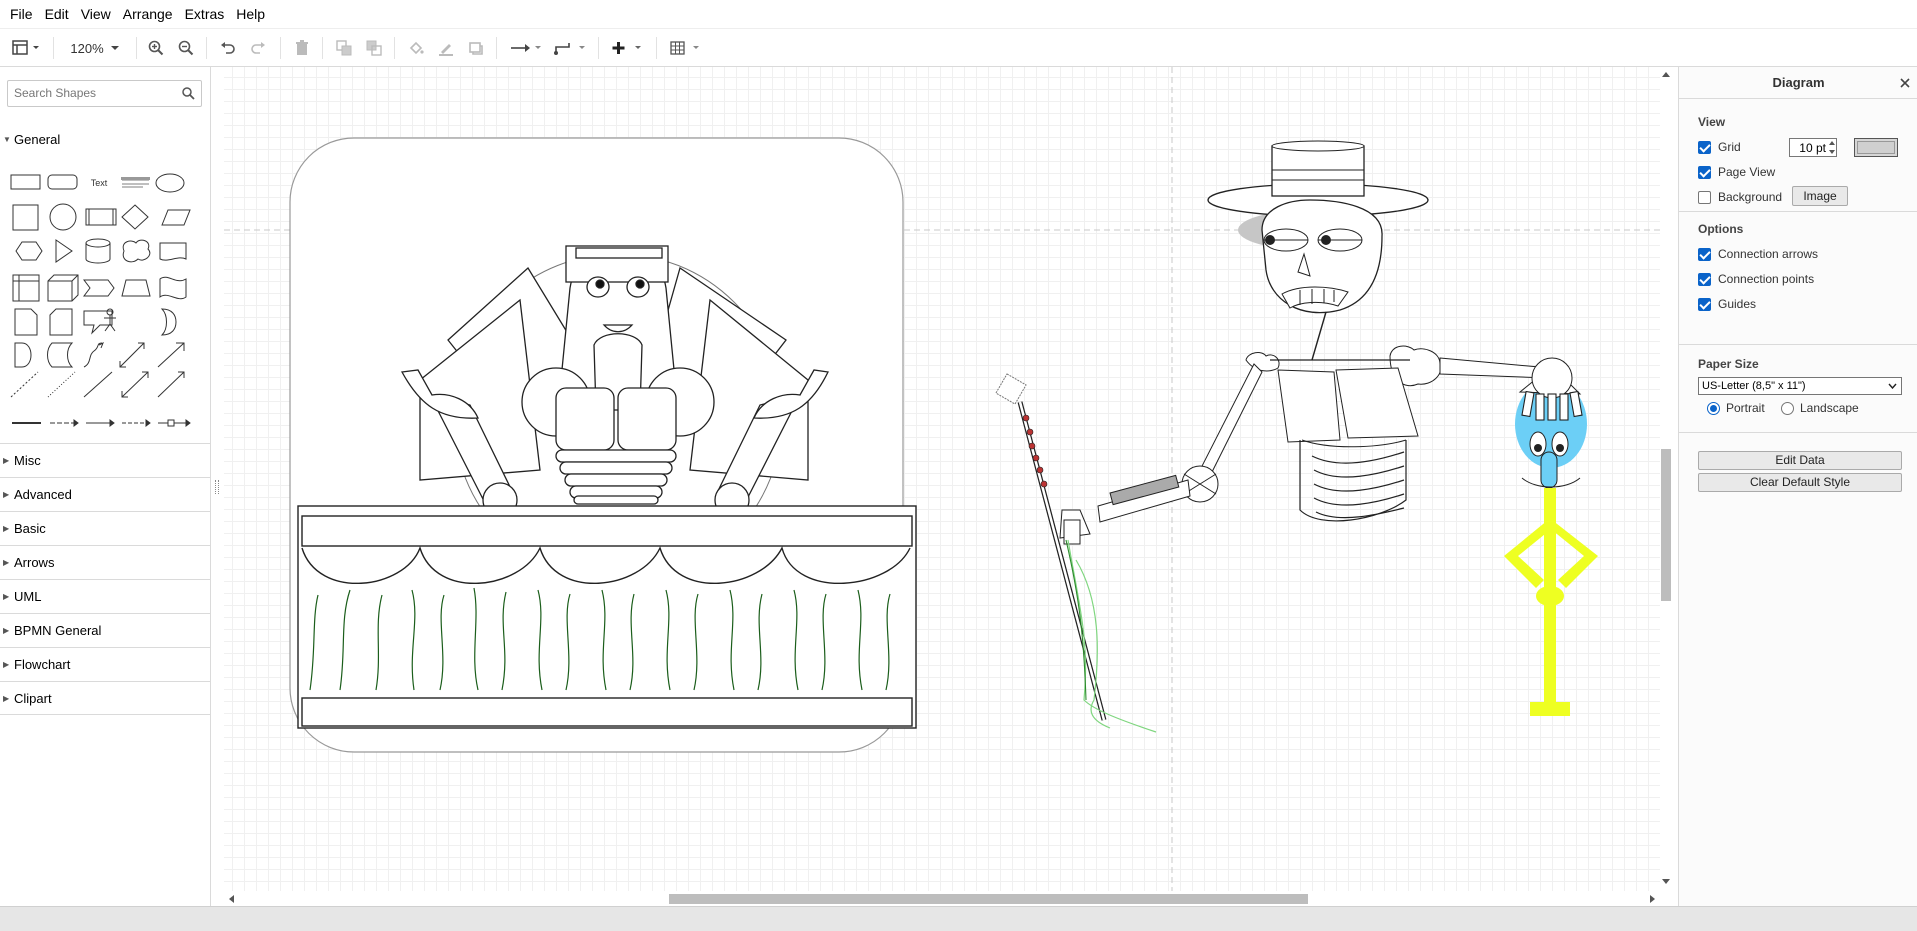 Image resolution: width=1917 pixels, height=931 pixels. I want to click on shape-ellipse, so click(170, 183).